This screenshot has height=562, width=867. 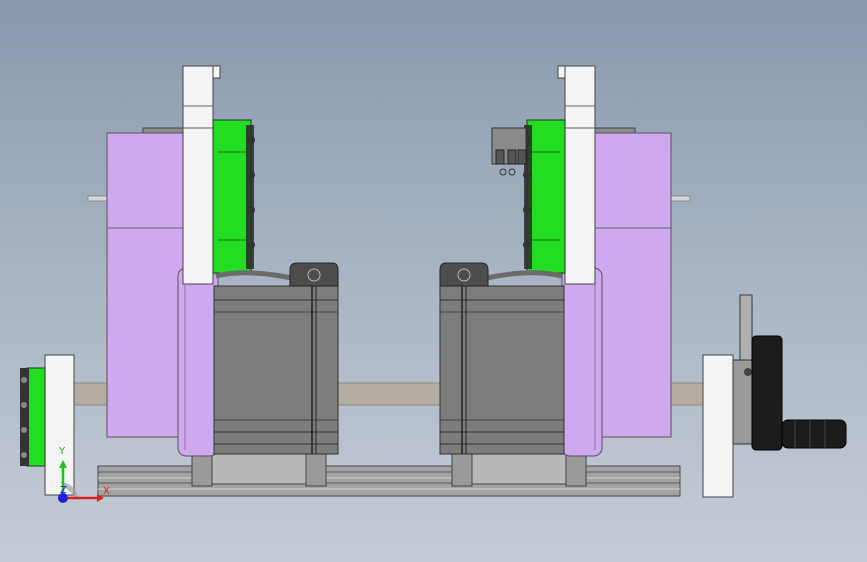 What do you see at coordinates (509, 151) in the screenshot?
I see `right-sensor-block` at bounding box center [509, 151].